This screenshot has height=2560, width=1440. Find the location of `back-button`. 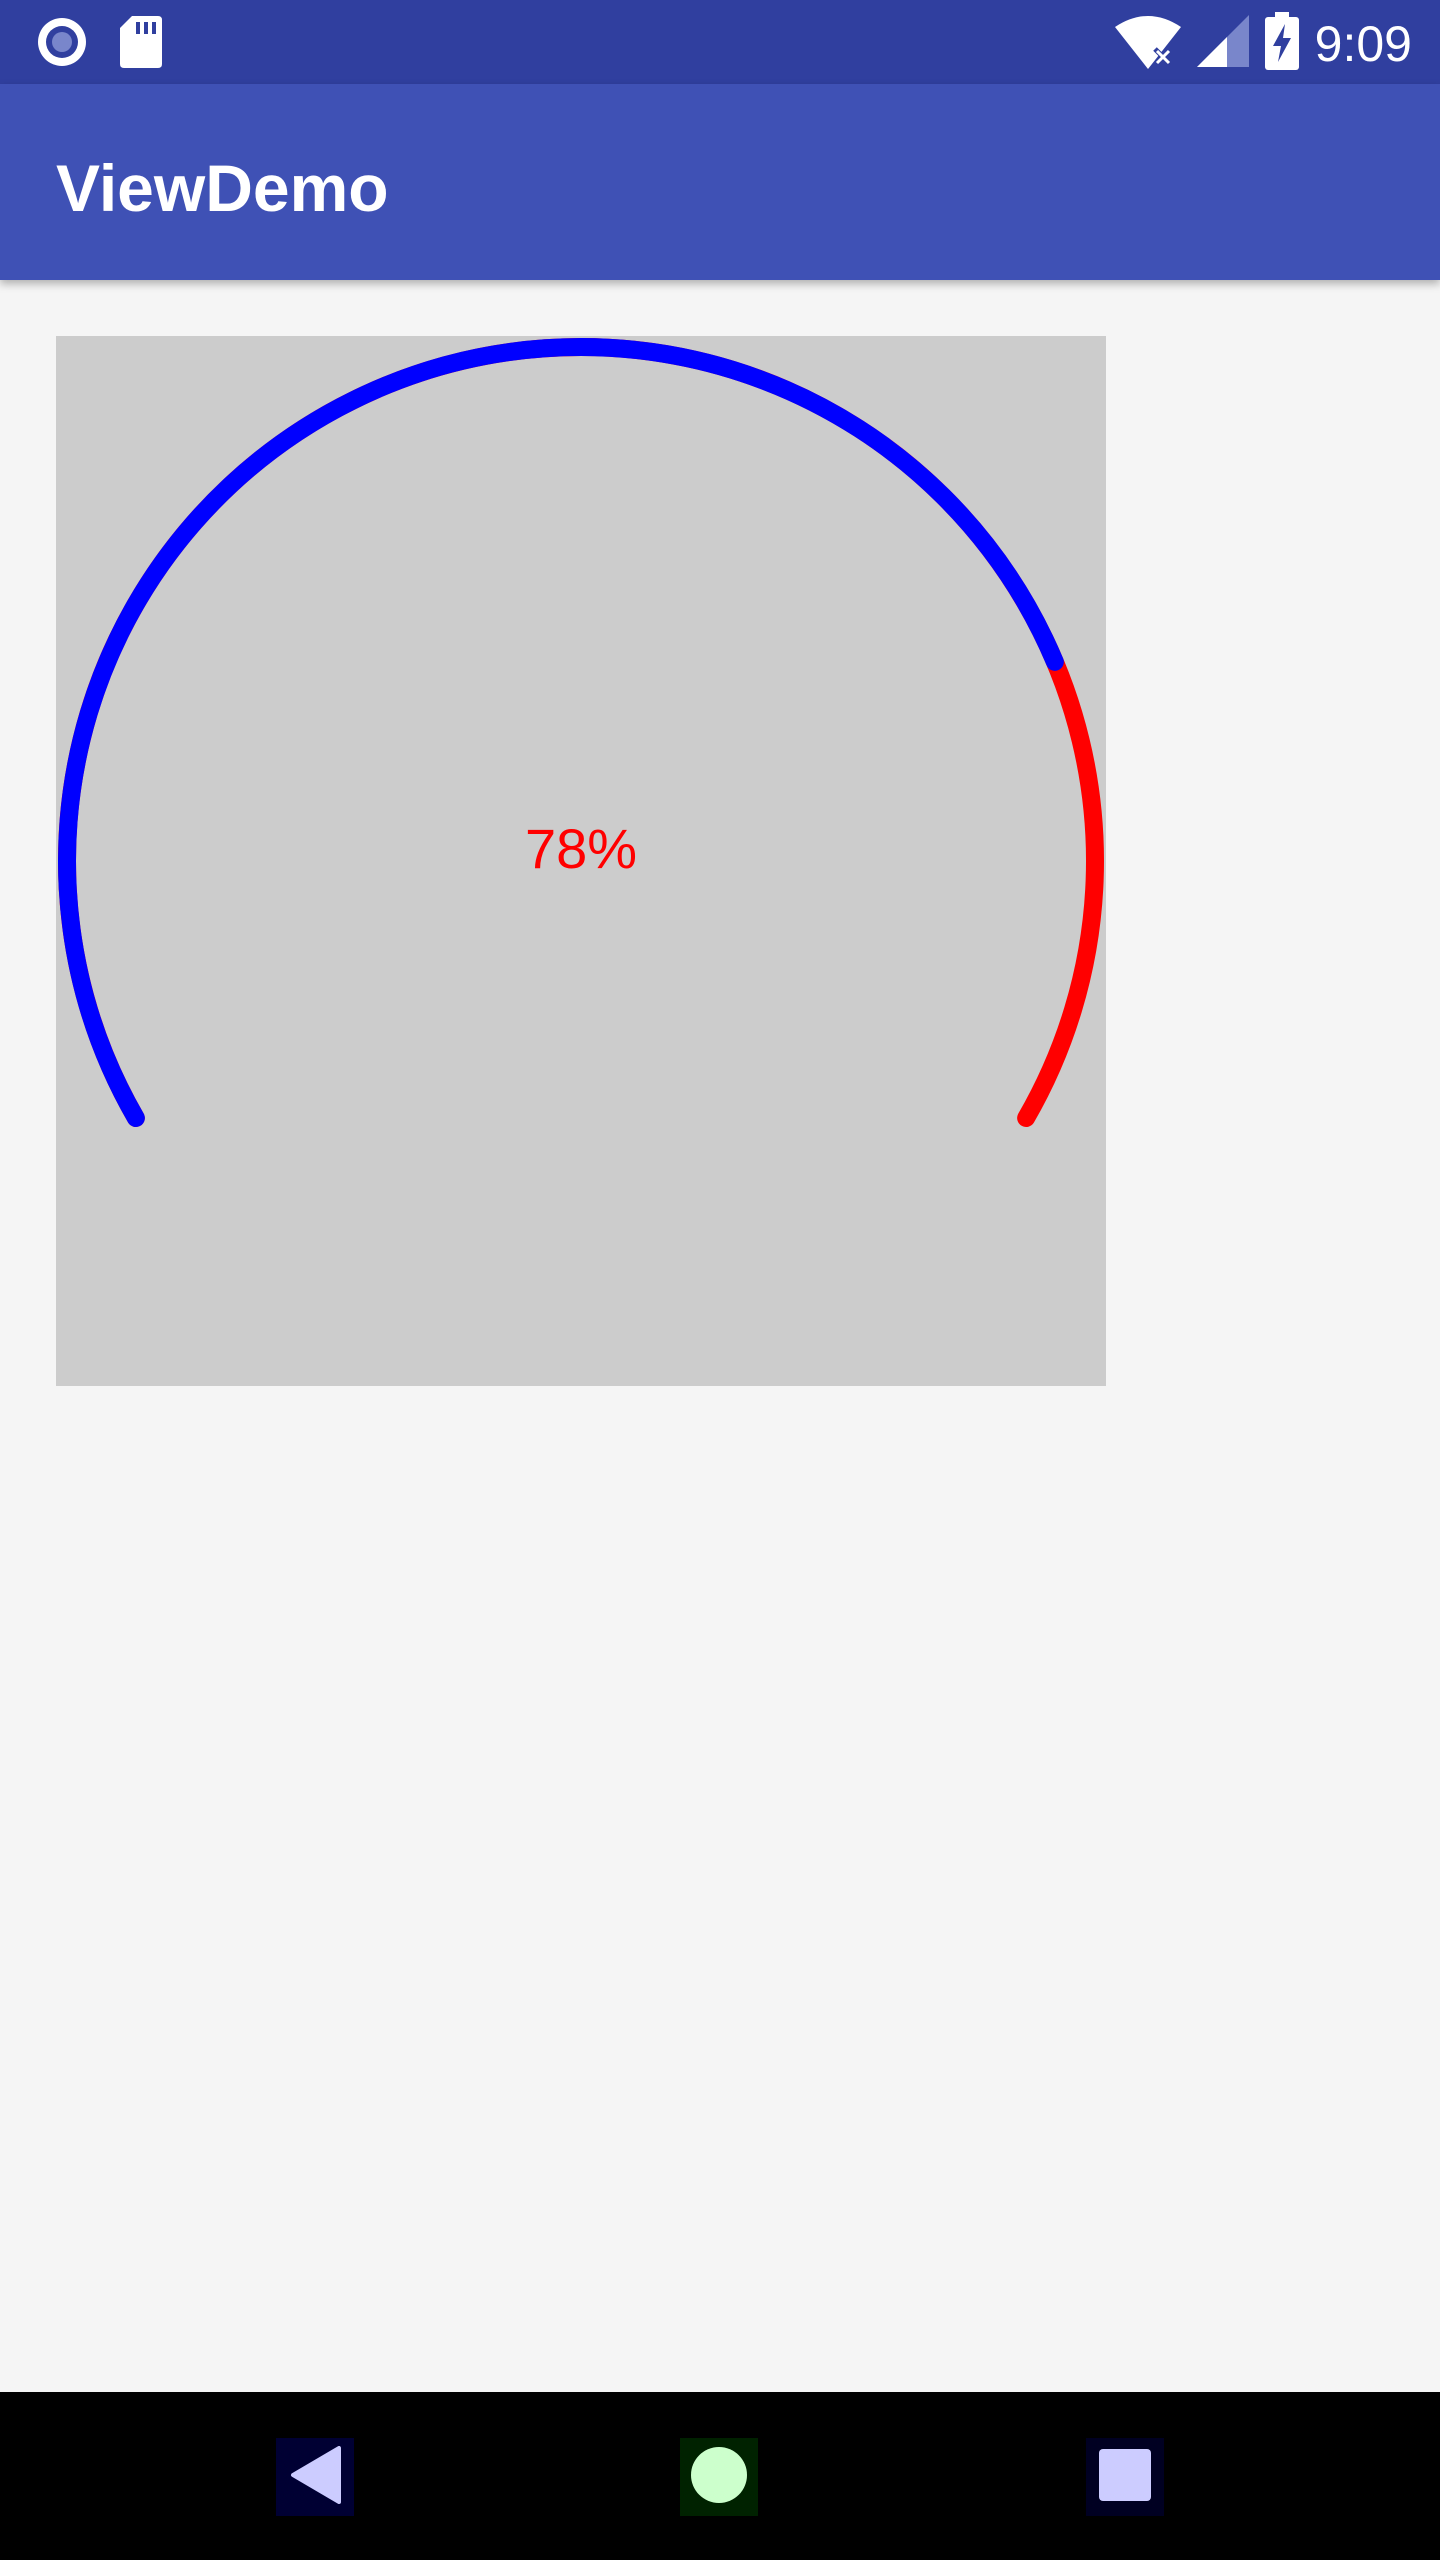

back-button is located at coordinates (315, 2477).